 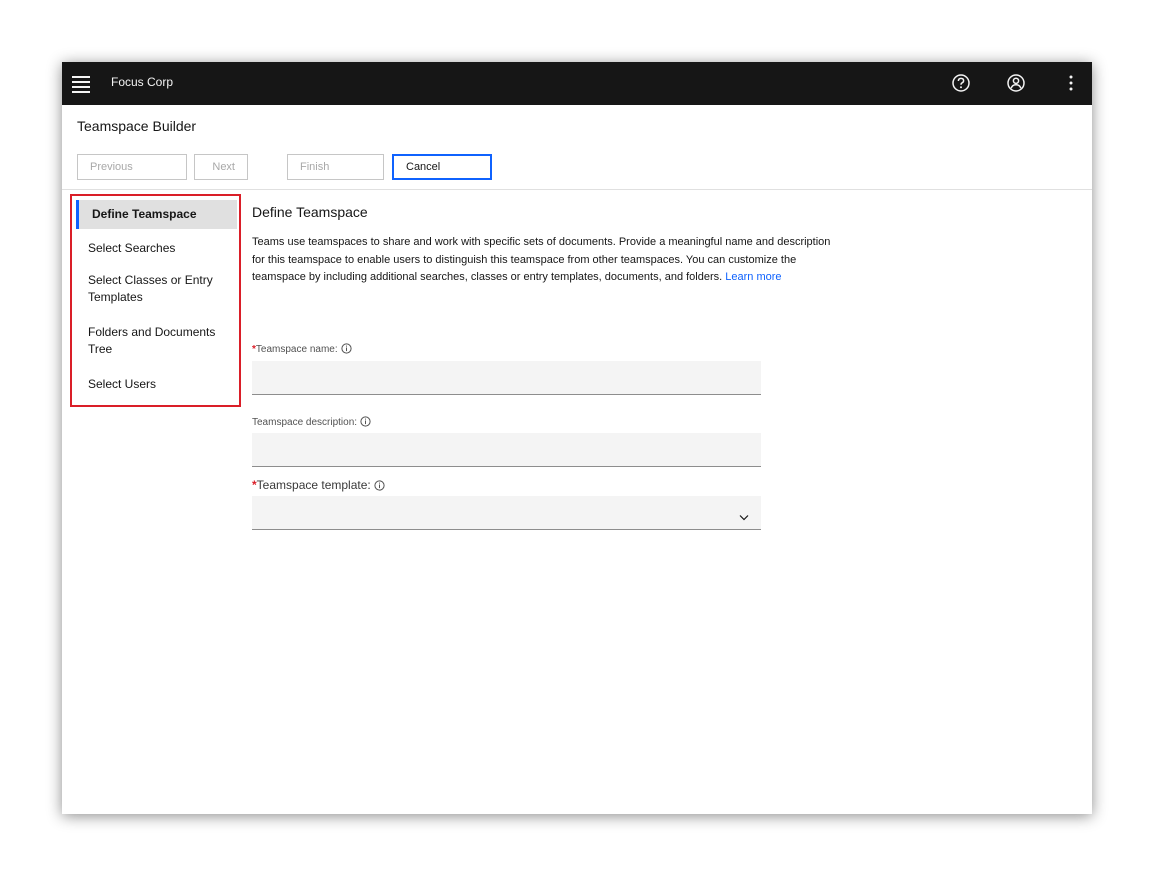 What do you see at coordinates (577, 83) in the screenshot?
I see `top-bar: Focus Corp` at bounding box center [577, 83].